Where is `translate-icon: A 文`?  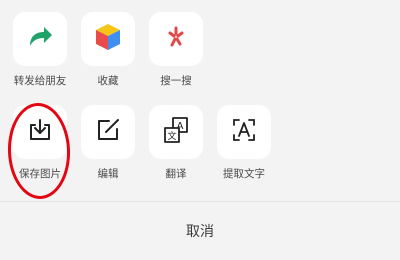
translate-icon: A 文 is located at coordinates (176, 132).